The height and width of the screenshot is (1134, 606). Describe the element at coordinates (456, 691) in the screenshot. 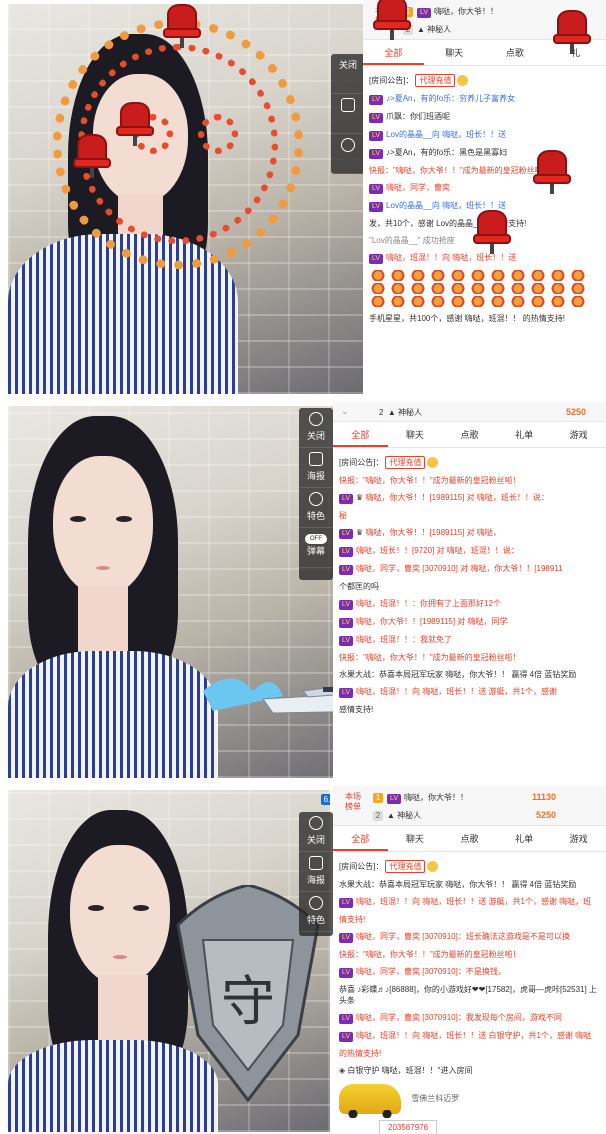

I see `message-text: 嗨哒，班混！！向 嗨哒，班长！！送 游艇，共1个，感谢` at that location.